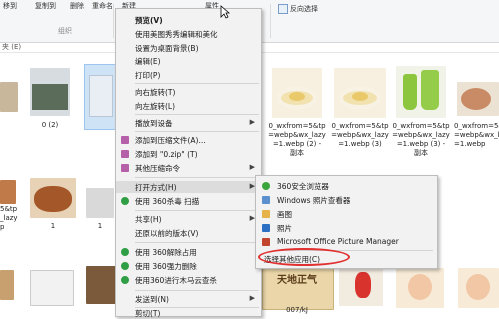 Image resolution: width=499 pixels, height=319 pixels. What do you see at coordinates (188, 201) in the screenshot?
I see `menu-item-360-antivirus-scan: 使用 360杀毒 扫描` at bounding box center [188, 201].